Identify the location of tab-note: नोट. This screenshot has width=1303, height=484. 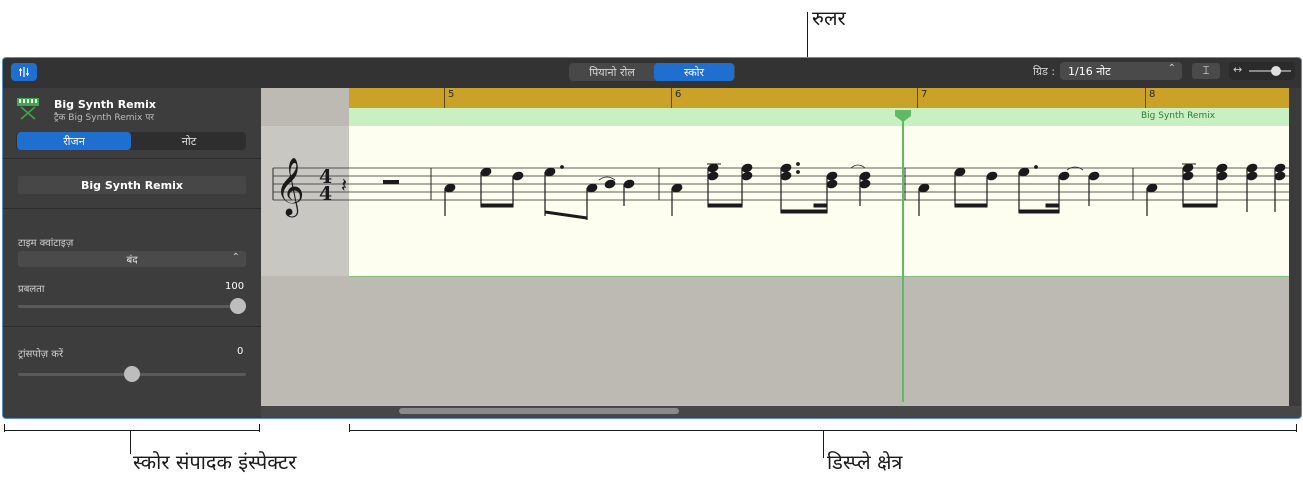
(189, 141).